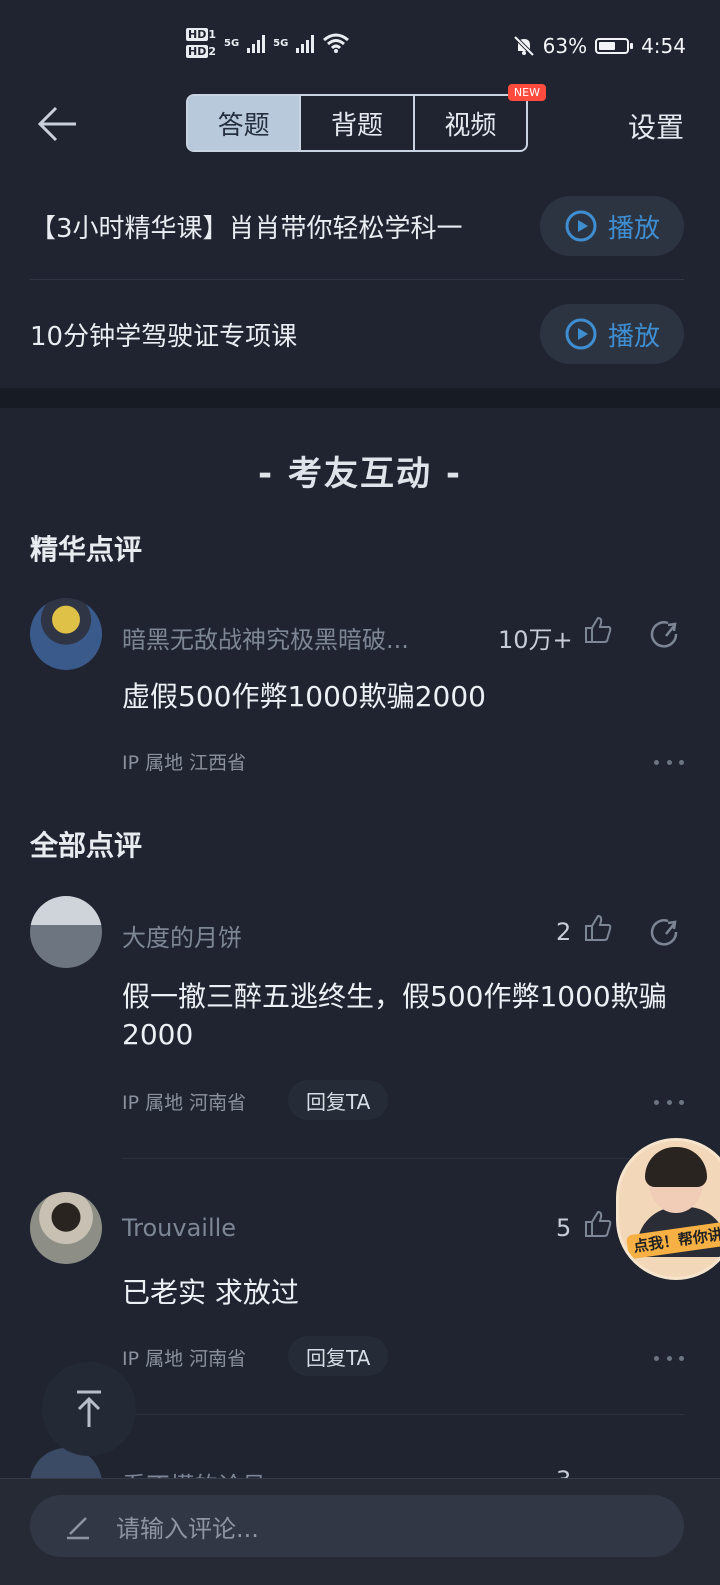 The height and width of the screenshot is (1585, 720). I want to click on like-count: 10万+, so click(535, 640).